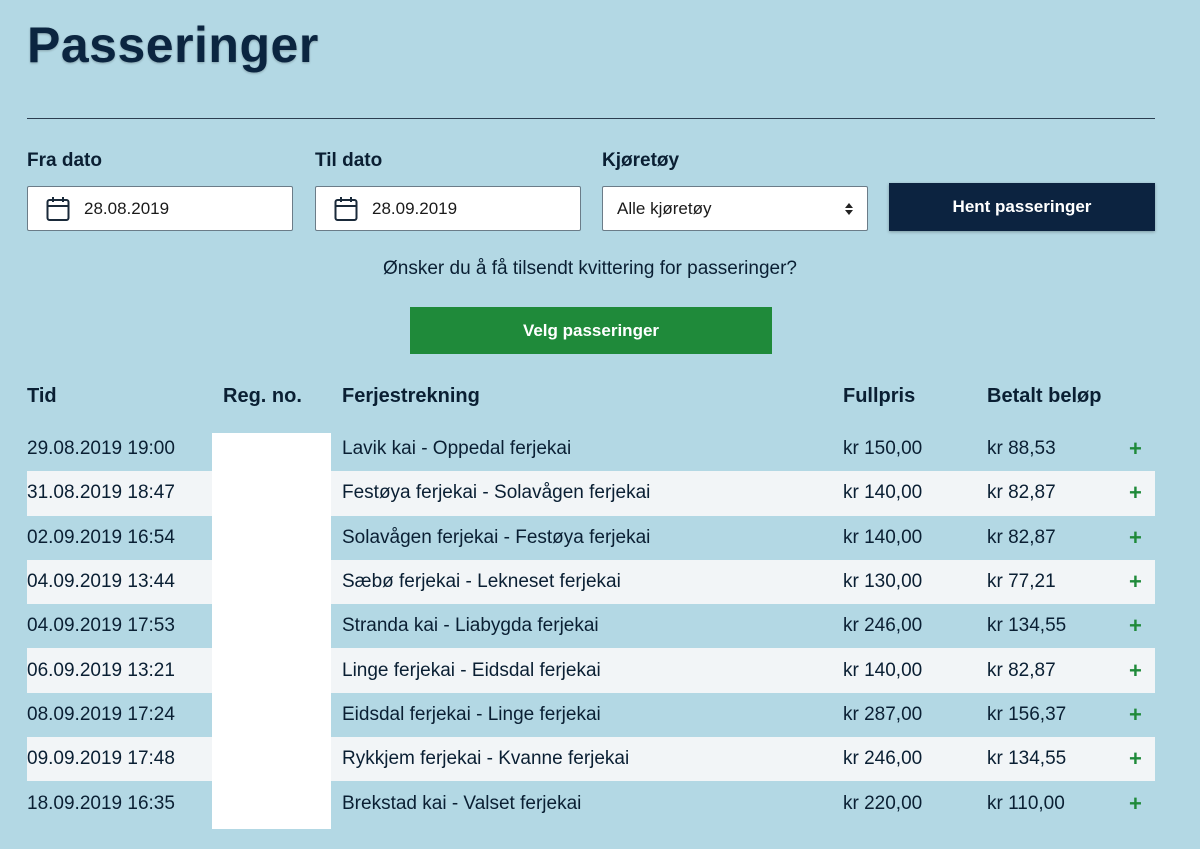 This screenshot has height=849, width=1200. I want to click on header-betalt: Betalt beløp, so click(1044, 396).